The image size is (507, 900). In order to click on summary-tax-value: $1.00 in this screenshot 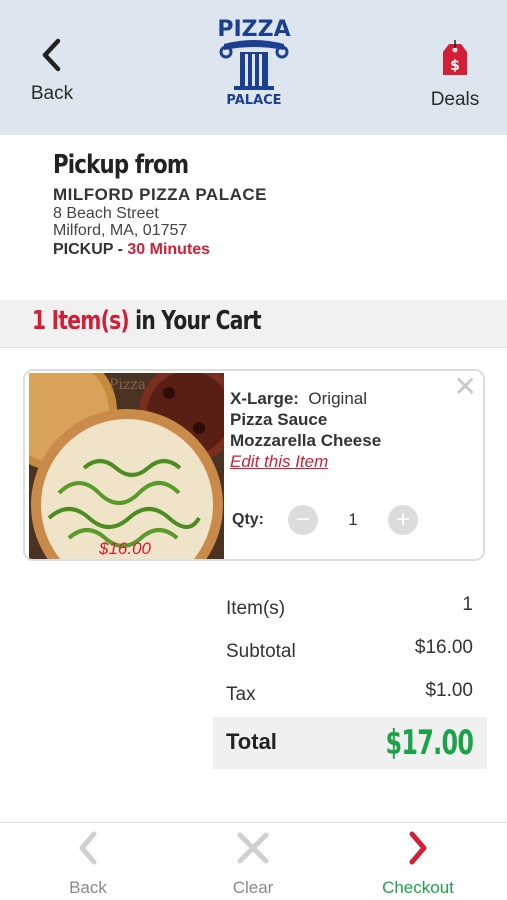, I will do `click(449, 690)`.